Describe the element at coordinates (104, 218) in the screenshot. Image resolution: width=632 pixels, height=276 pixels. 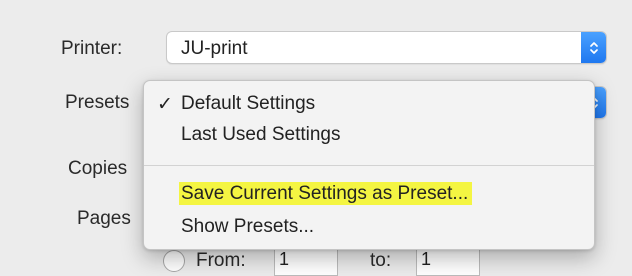
I see `pages-label: Pages` at that location.